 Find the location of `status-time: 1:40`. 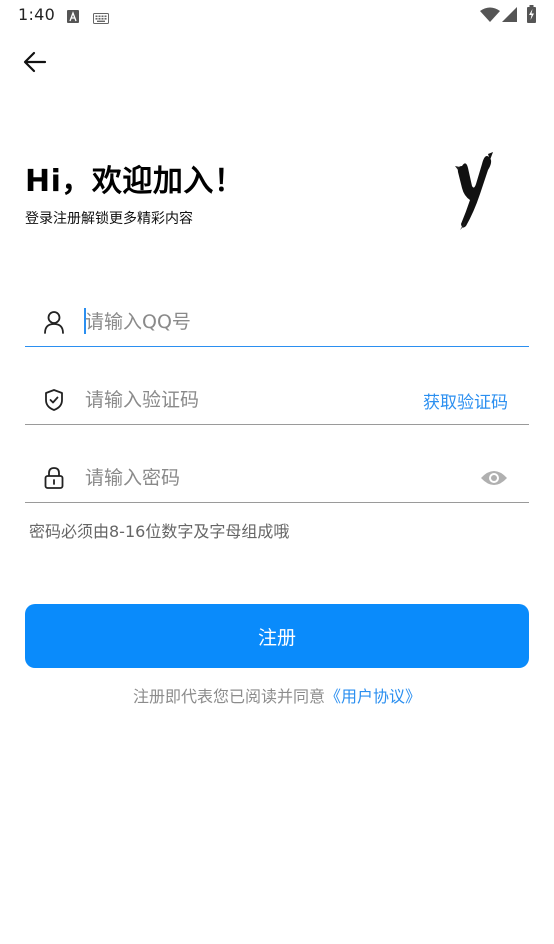

status-time: 1:40 is located at coordinates (37, 14).